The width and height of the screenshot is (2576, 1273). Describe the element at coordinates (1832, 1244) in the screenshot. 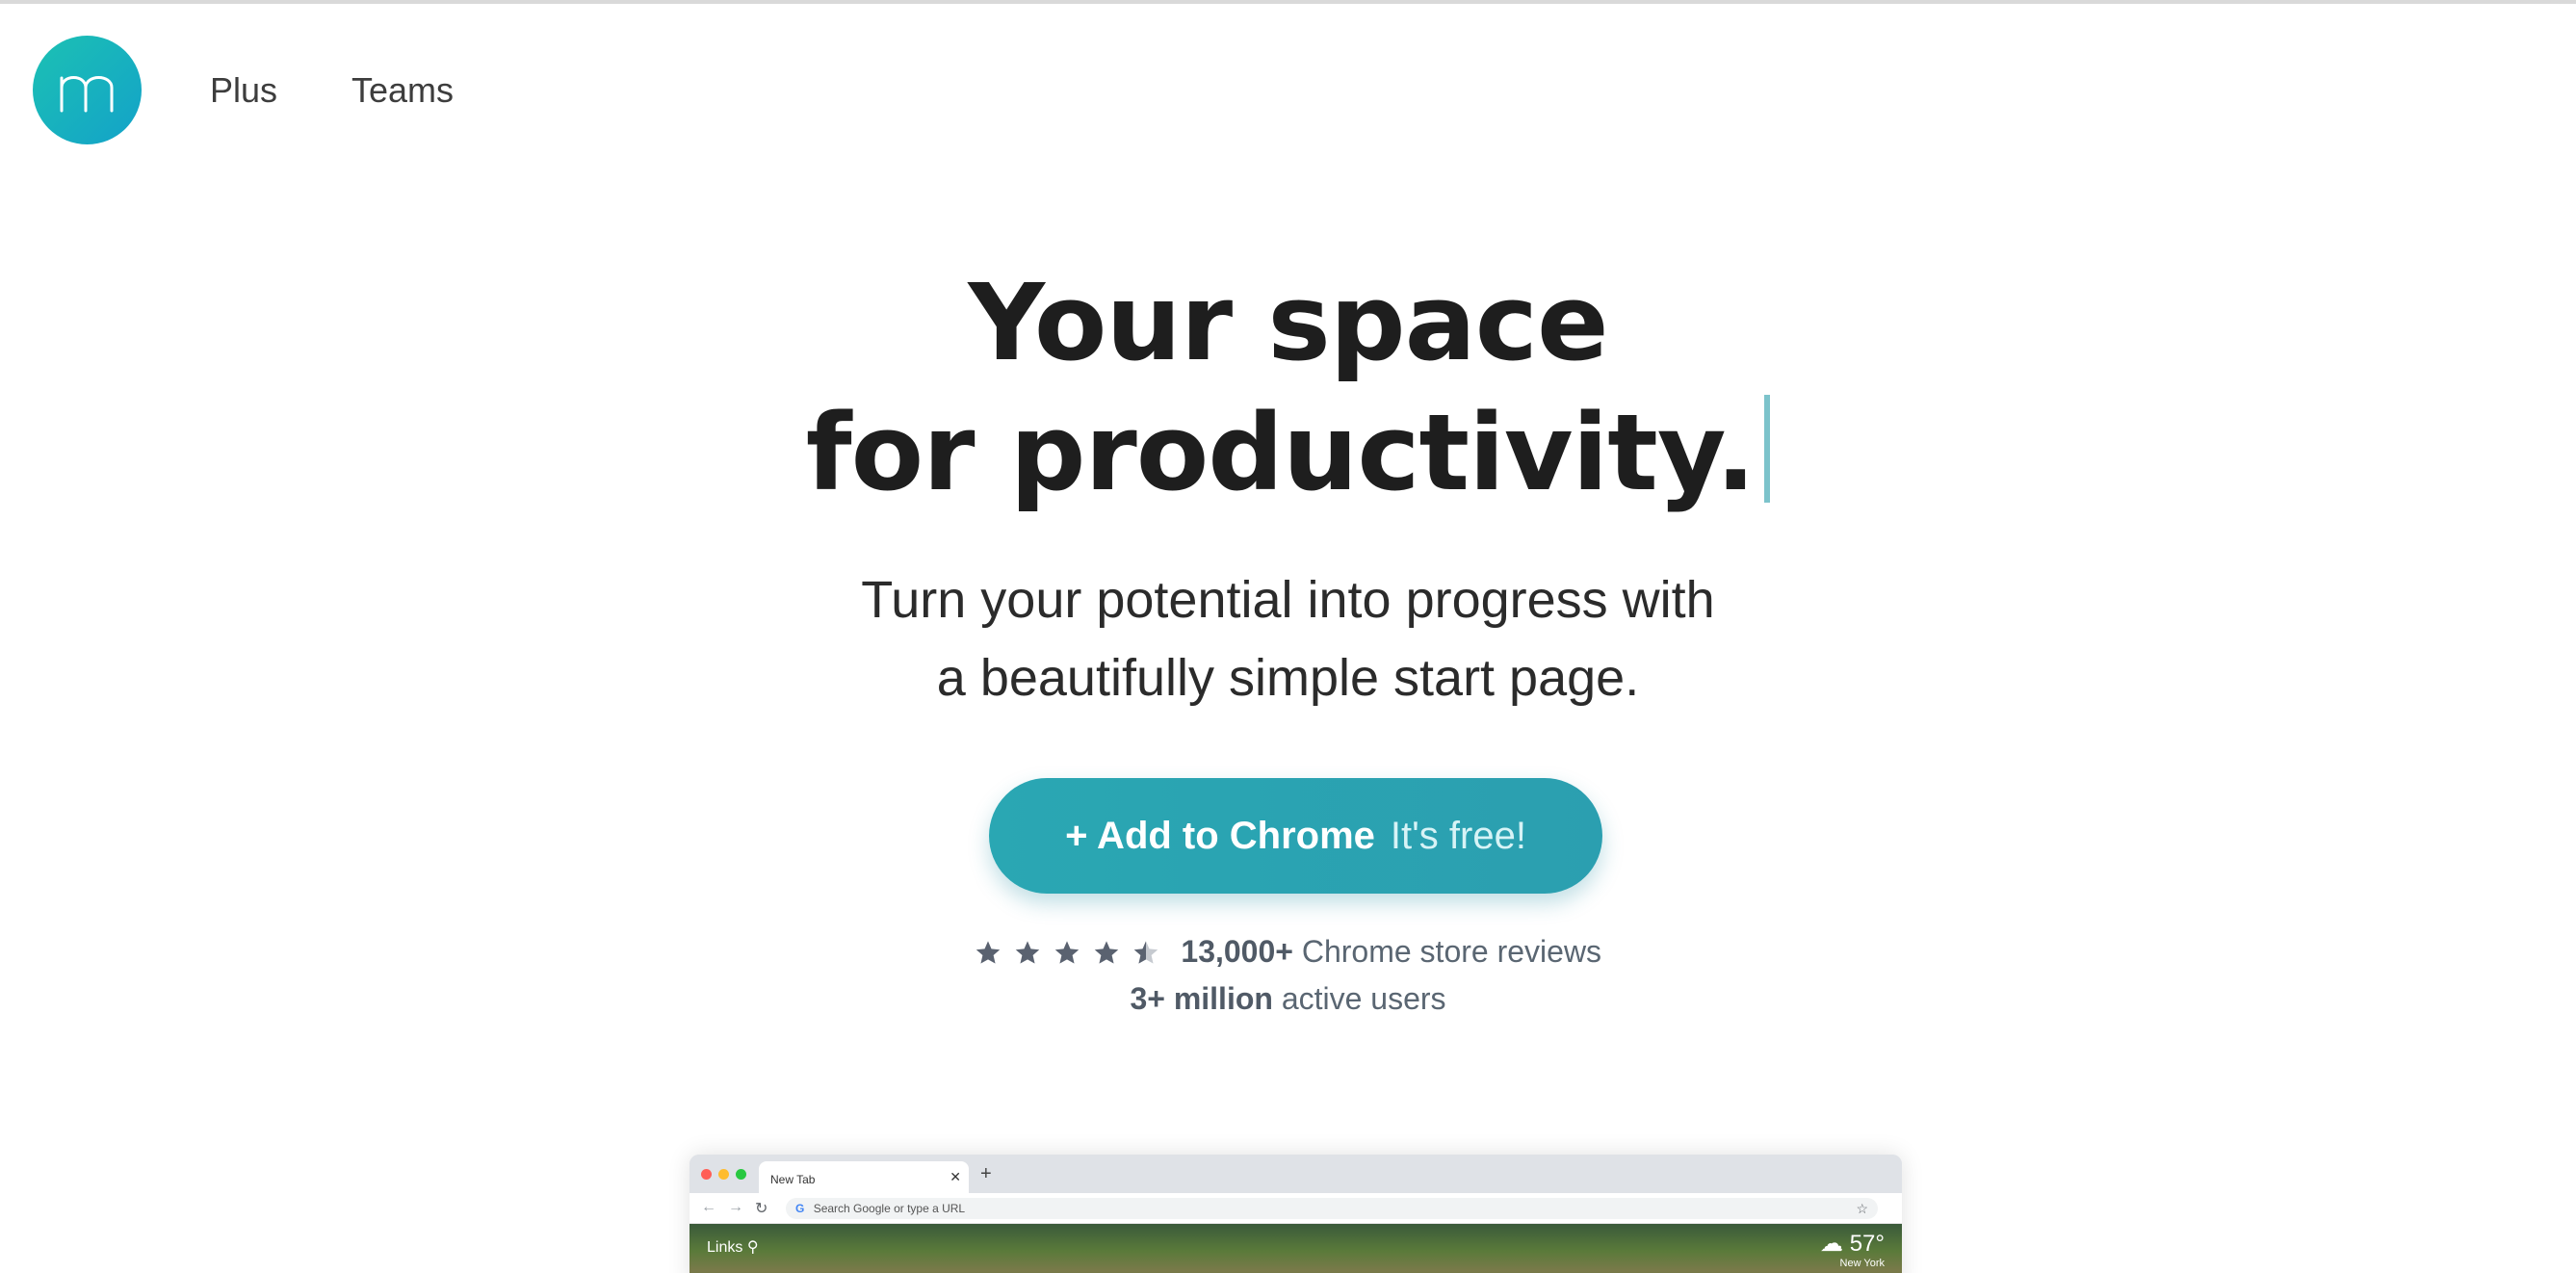

I see `cloud-icon: ☁` at that location.